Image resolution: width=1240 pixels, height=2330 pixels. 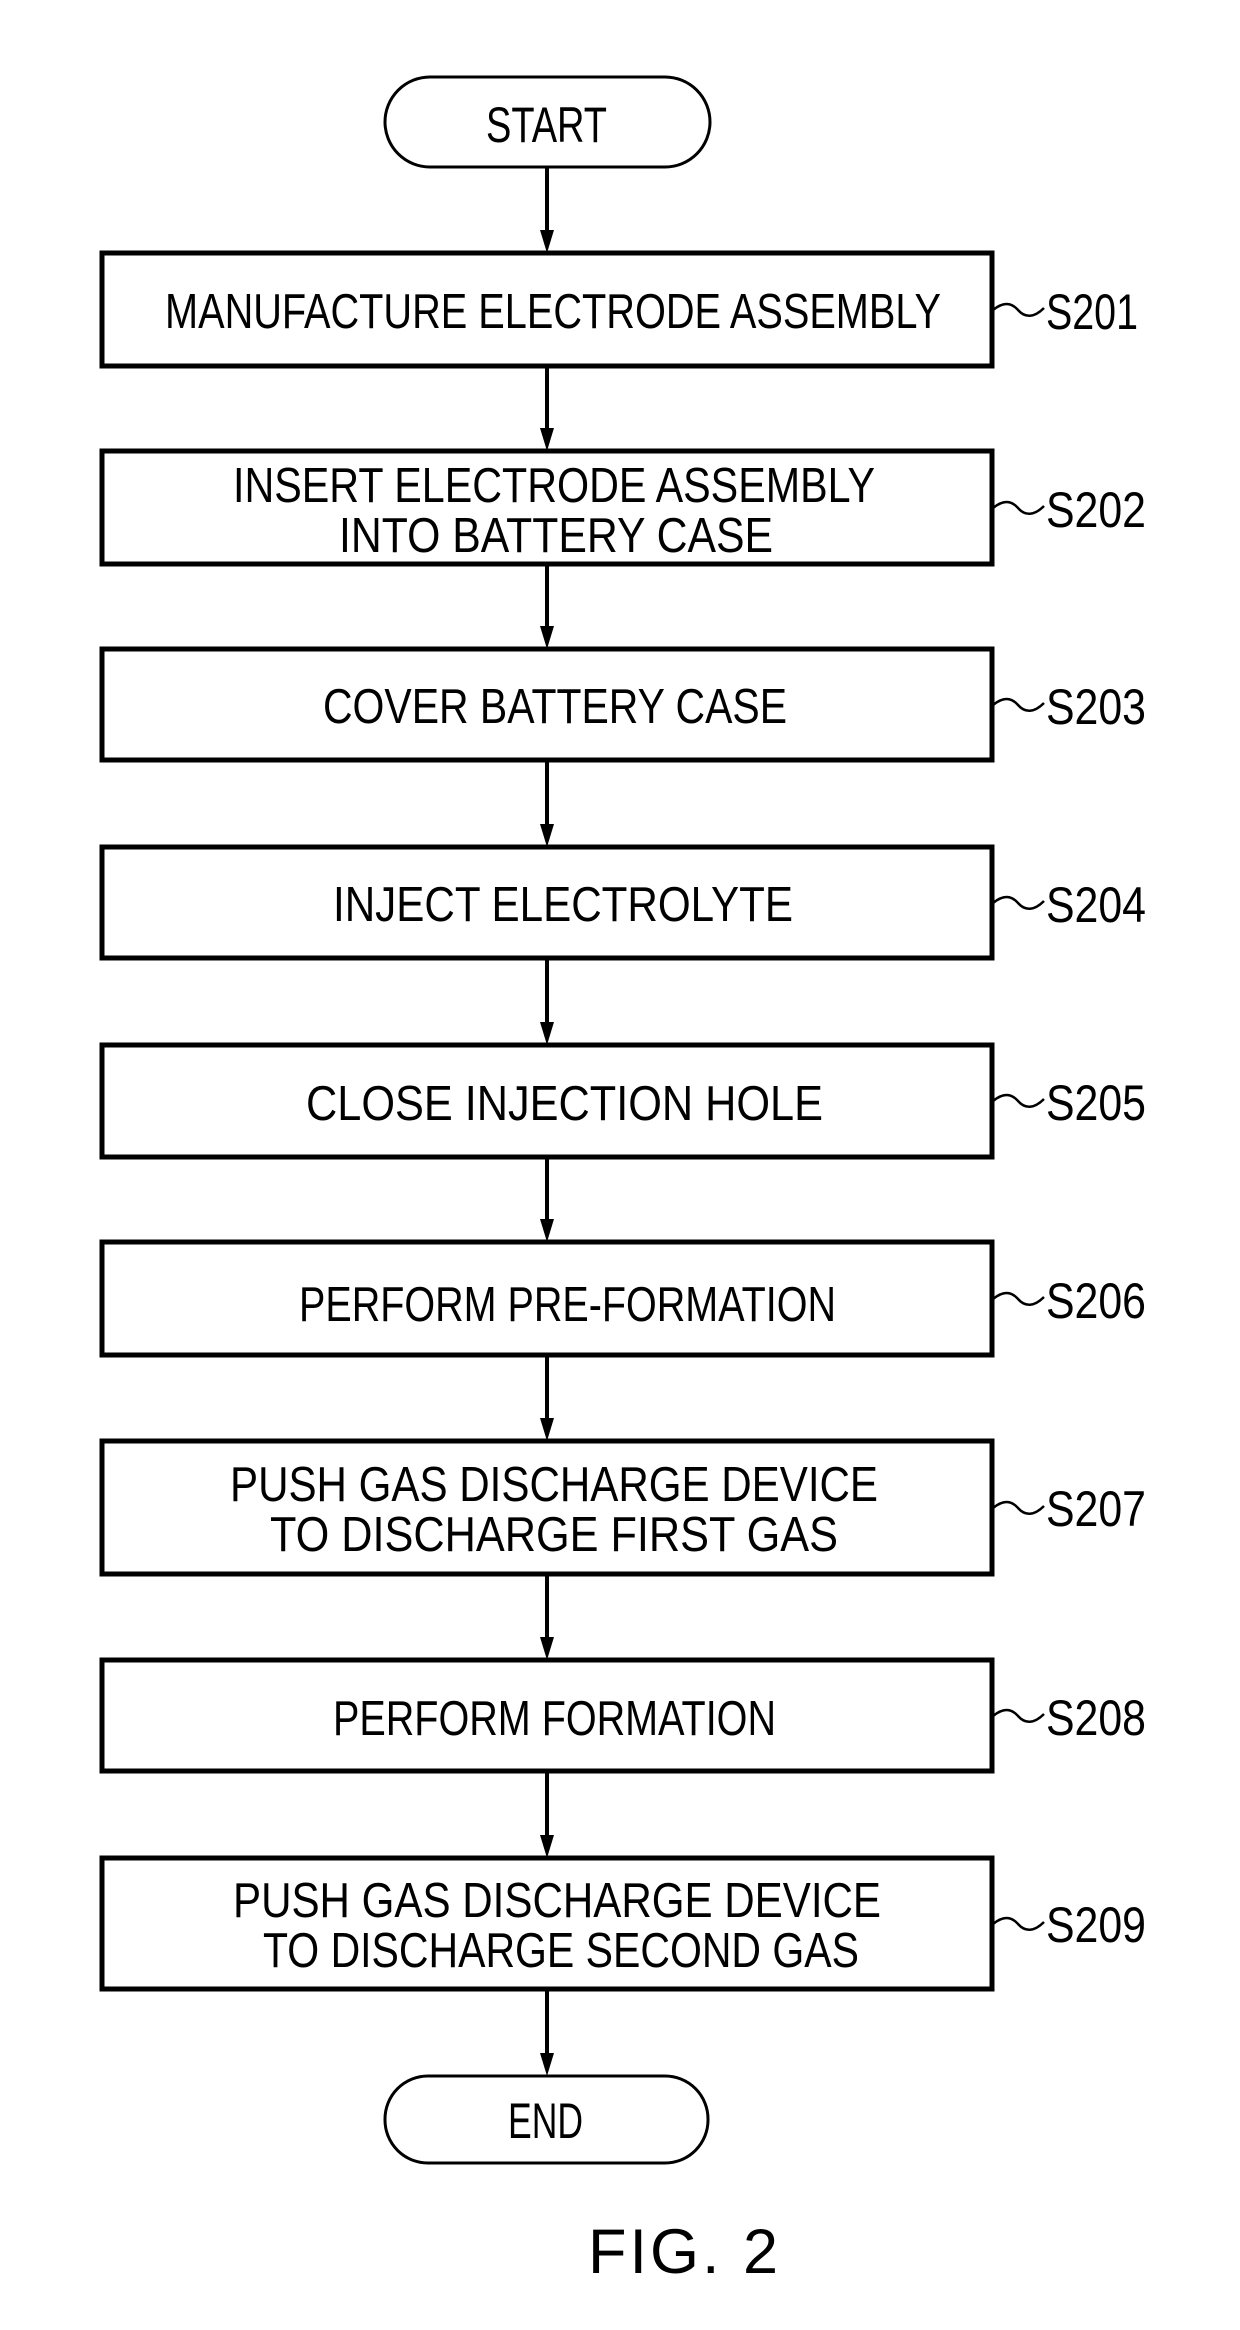 I want to click on step-text: INJECT ELECTROLYTE, so click(x=563, y=905).